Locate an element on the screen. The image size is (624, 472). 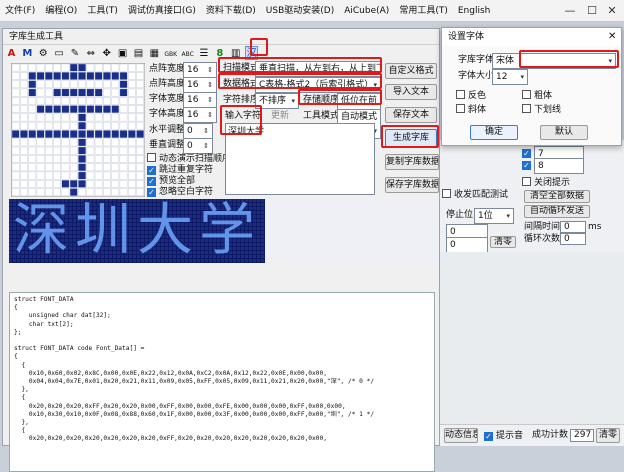
loop-count-input: 0 is located at coordinates (573, 239).